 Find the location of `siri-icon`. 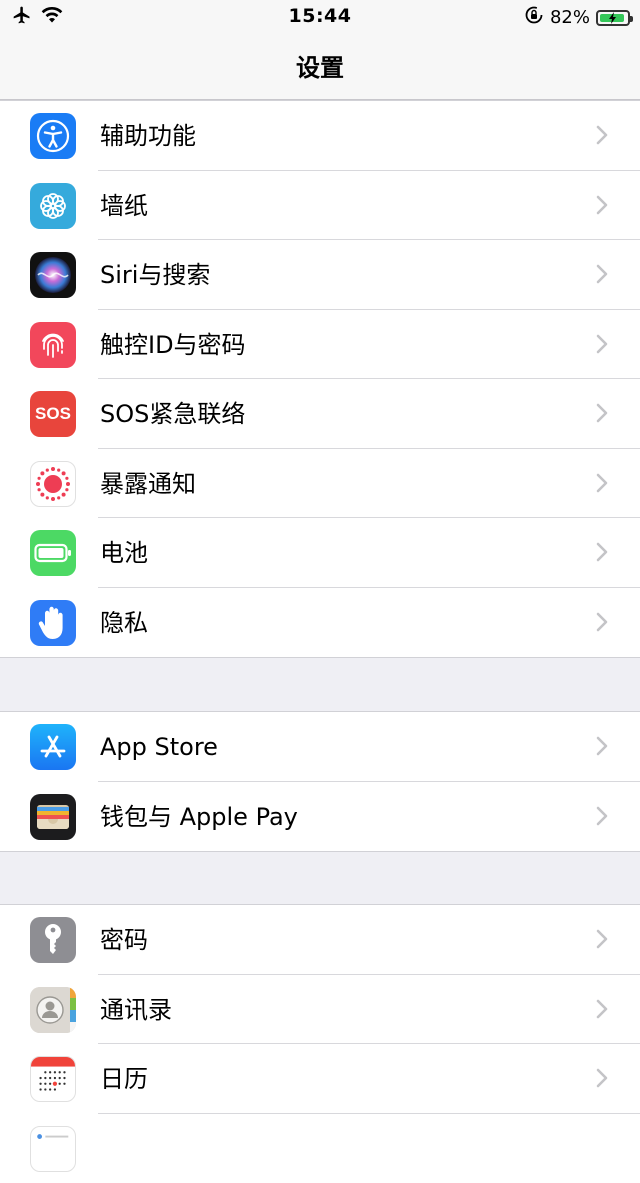

siri-icon is located at coordinates (53, 275).